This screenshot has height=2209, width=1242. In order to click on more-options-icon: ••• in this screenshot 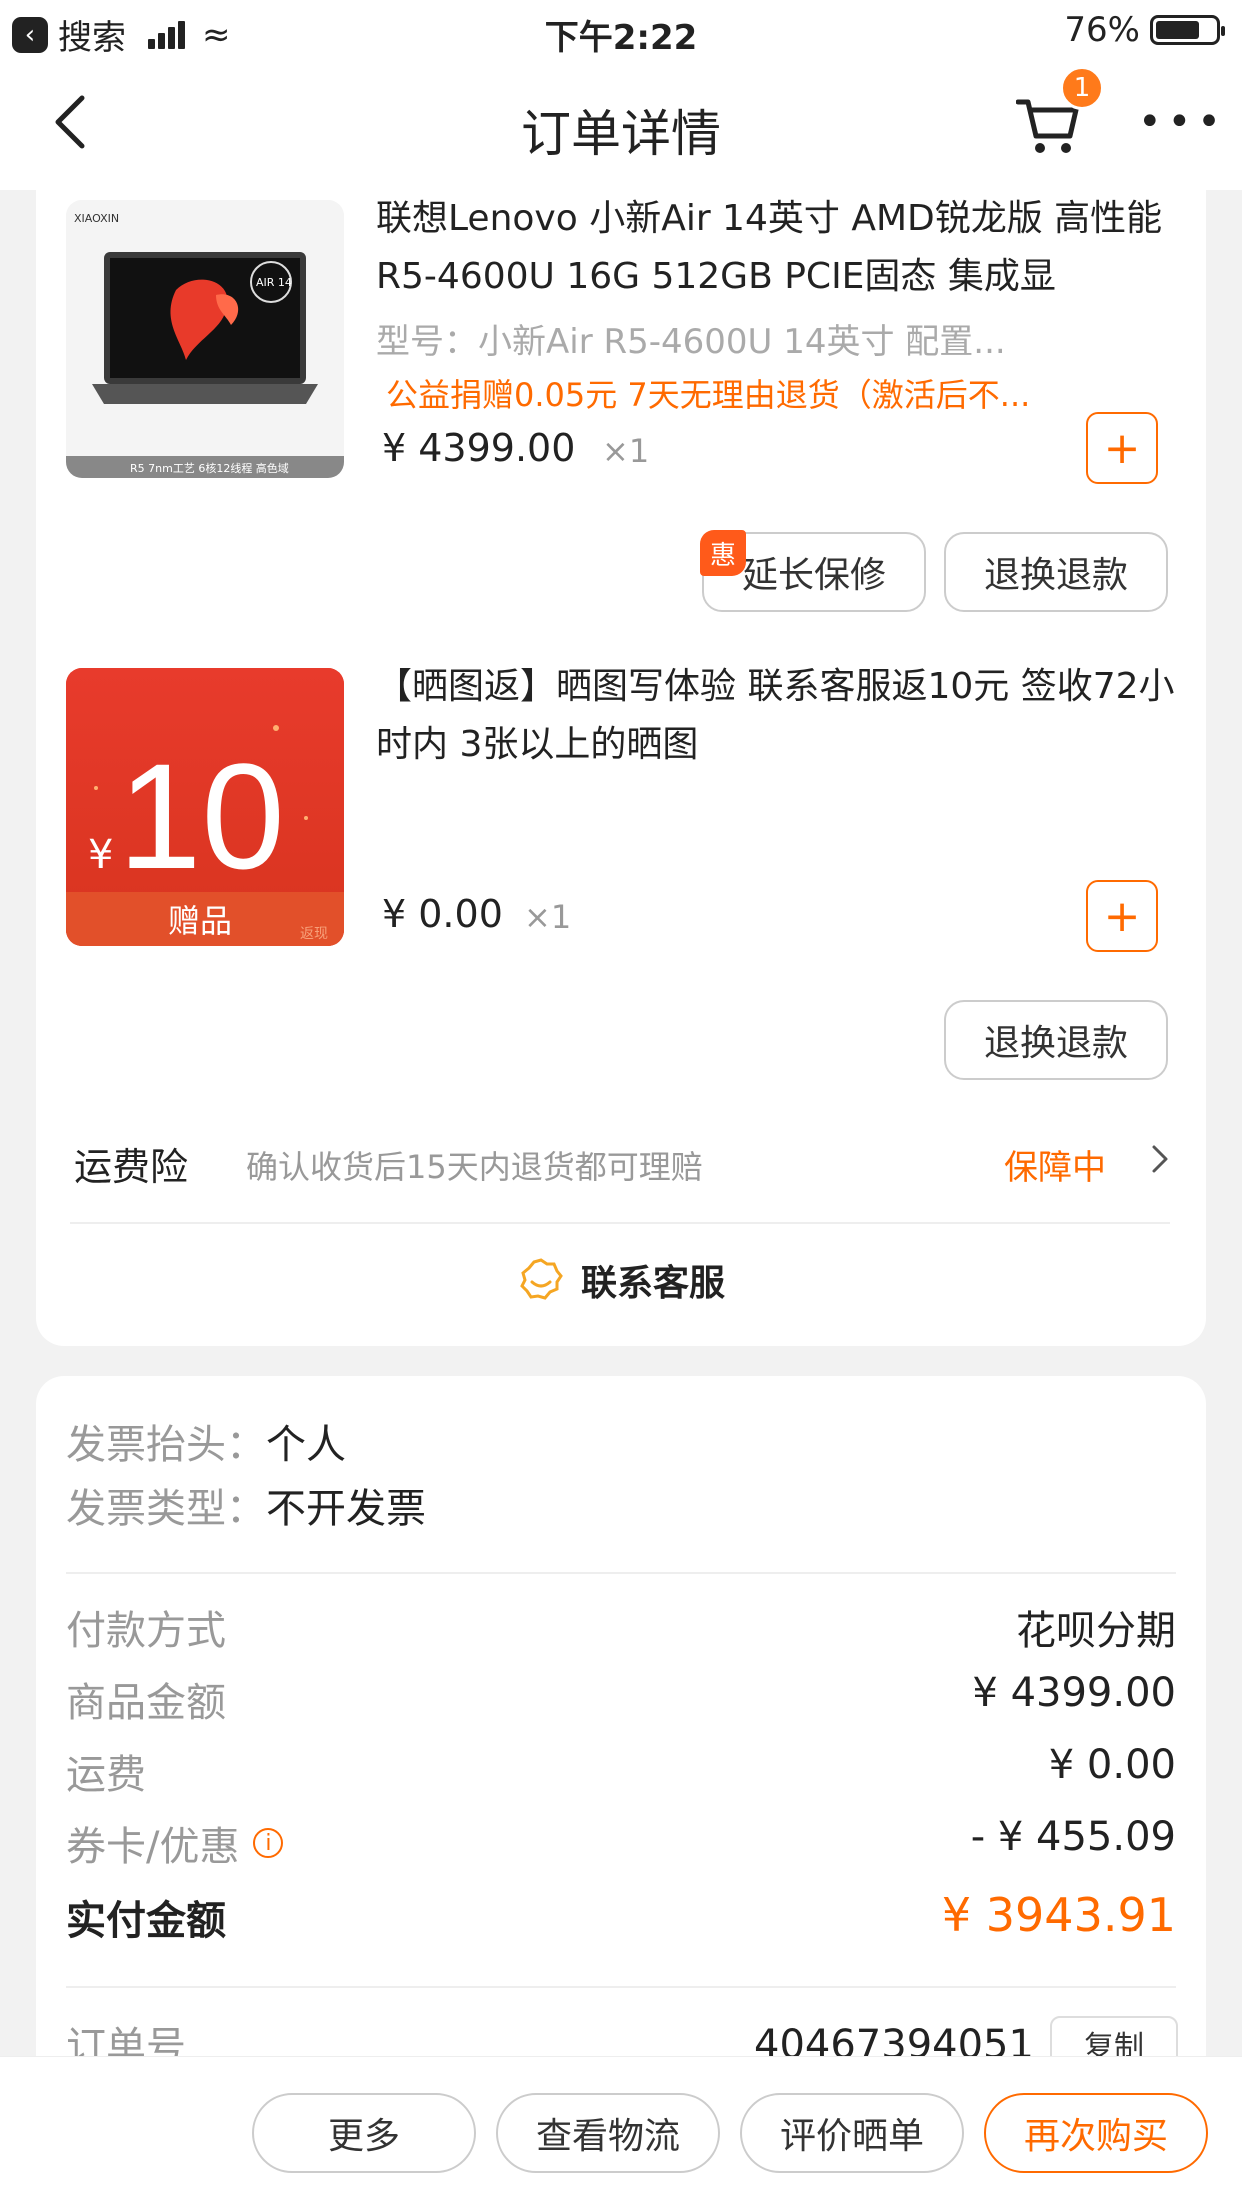, I will do `click(1182, 122)`.